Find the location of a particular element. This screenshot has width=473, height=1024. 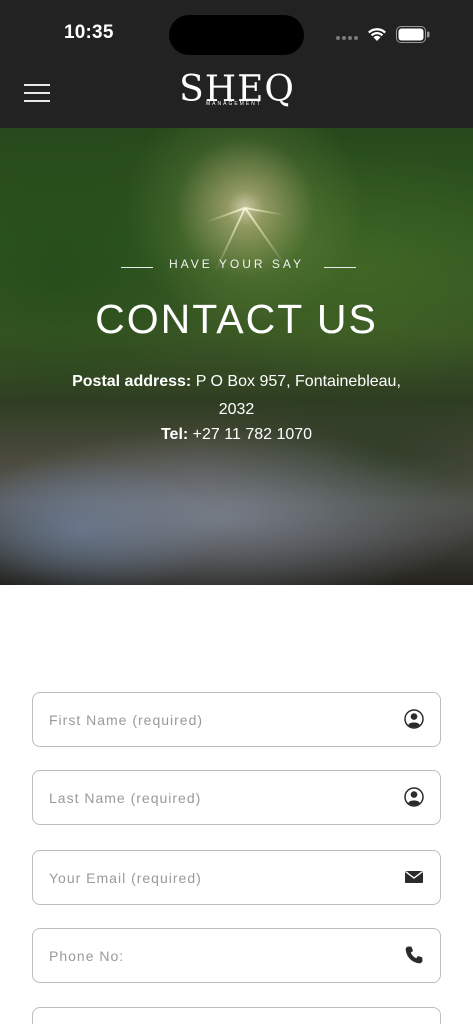

email-input is located at coordinates (213, 877).